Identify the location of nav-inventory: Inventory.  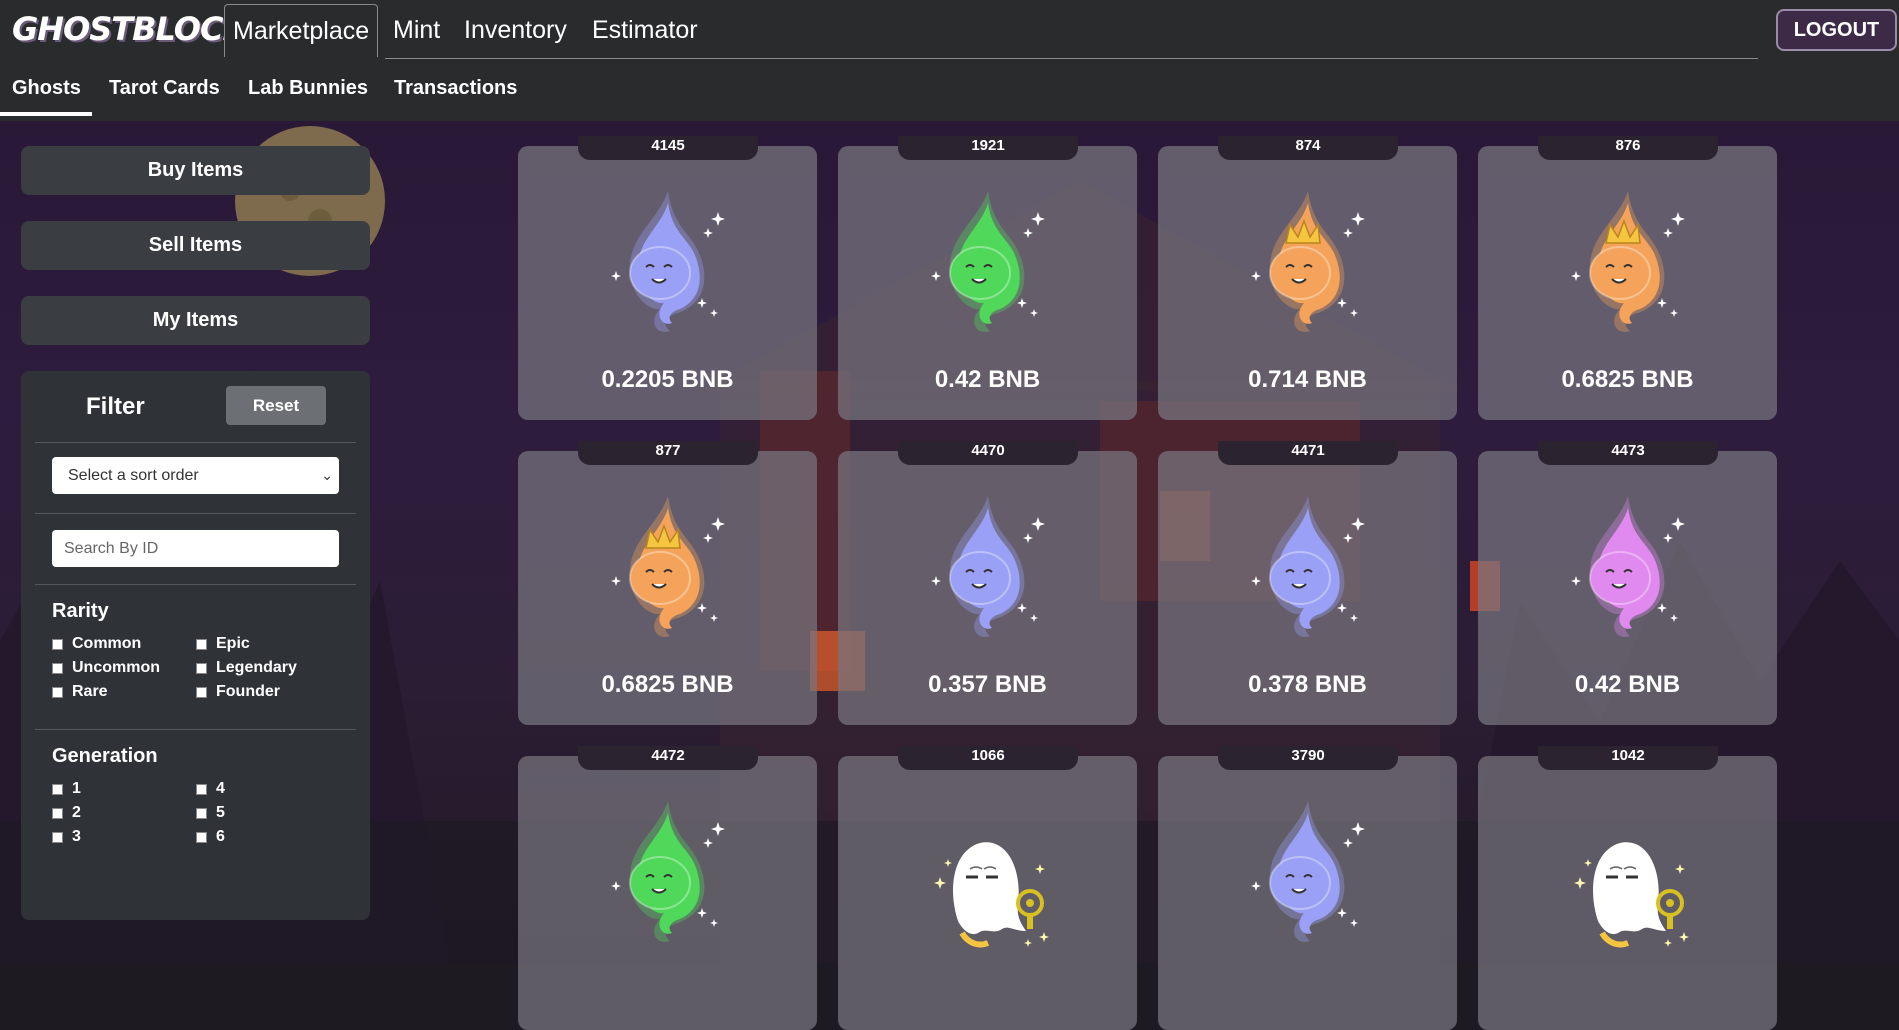
(515, 30).